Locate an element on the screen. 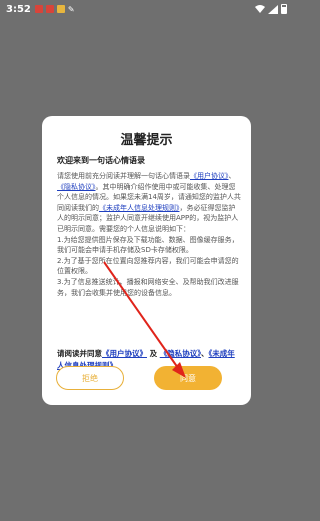 This screenshot has width=320, height=521. agree-button: 同意 is located at coordinates (188, 378).